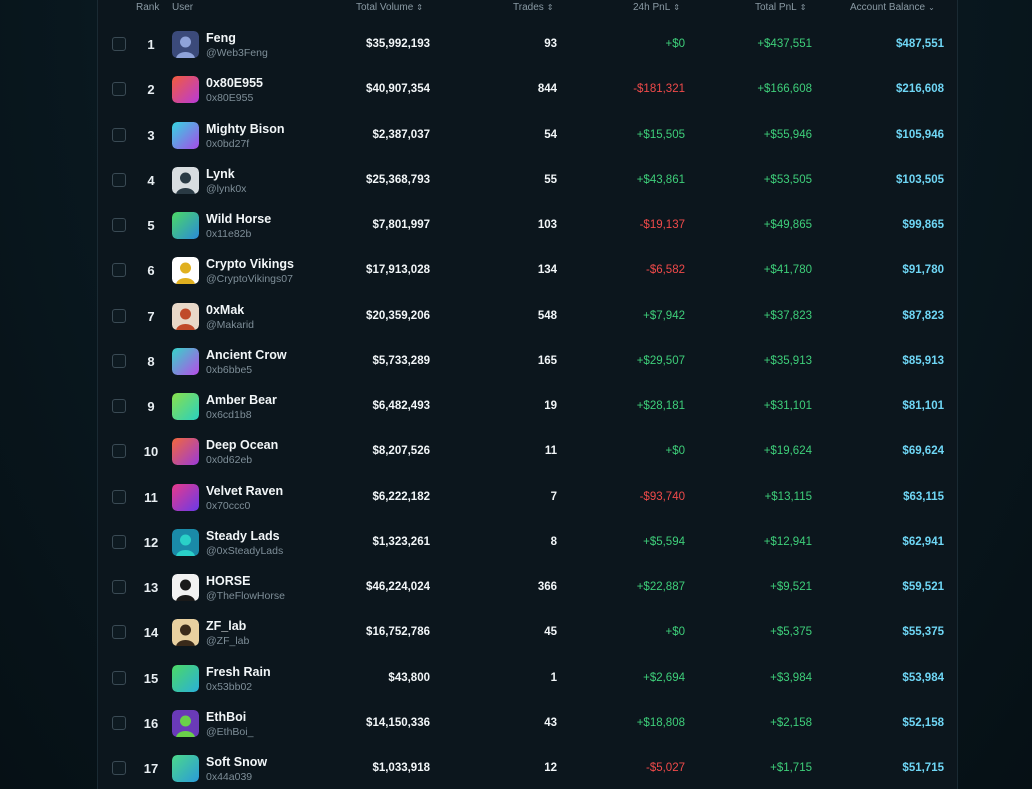  What do you see at coordinates (226, 626) in the screenshot?
I see `user-name: ZF_lab` at bounding box center [226, 626].